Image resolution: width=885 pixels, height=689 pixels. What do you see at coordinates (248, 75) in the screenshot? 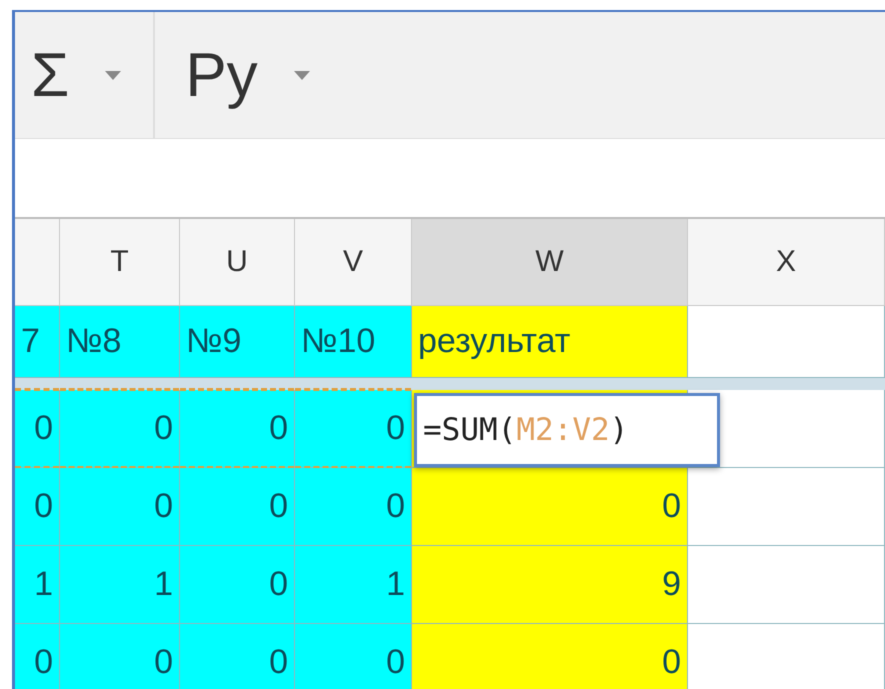
I see `input-language-button: Ру` at bounding box center [248, 75].